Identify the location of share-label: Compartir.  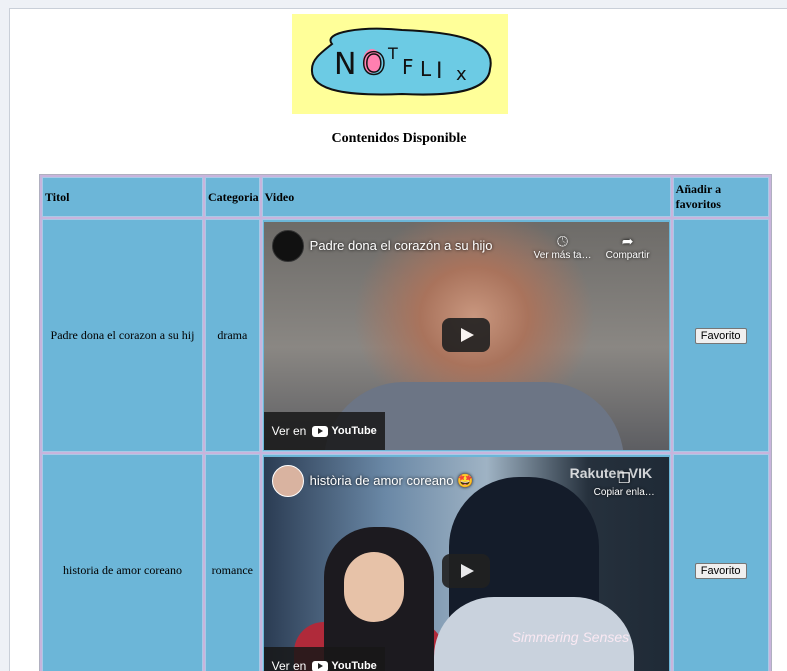
(628, 255).